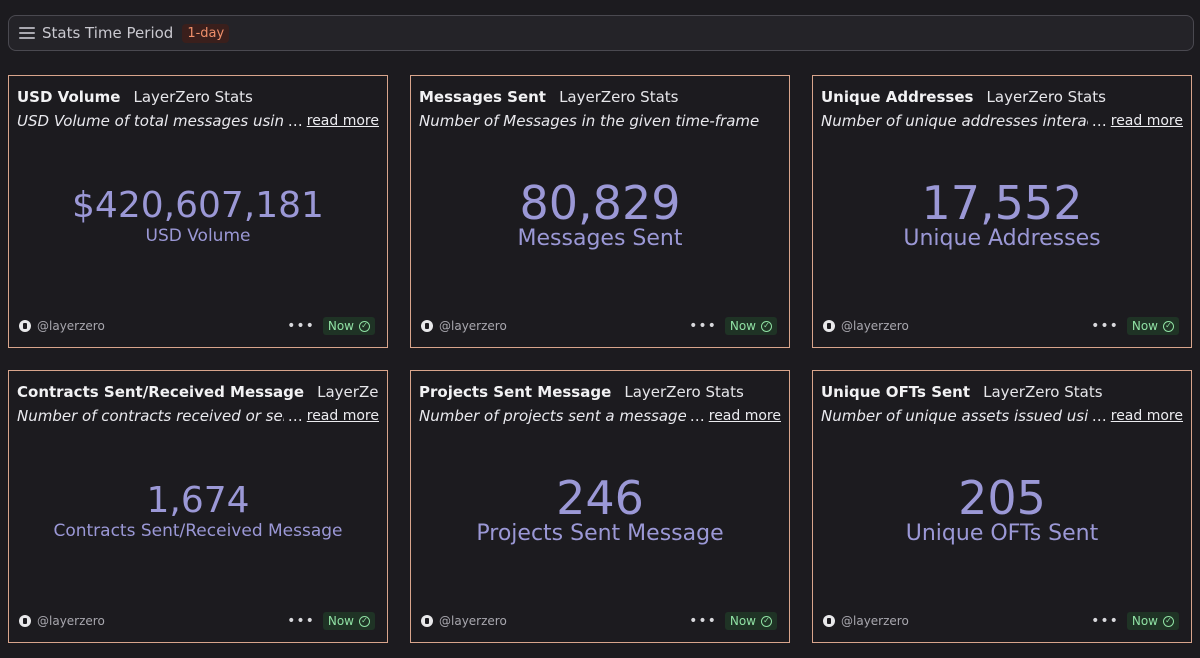 The image size is (1200, 658). I want to click on metric: 17,552 Unique Addresses, so click(1002, 215).